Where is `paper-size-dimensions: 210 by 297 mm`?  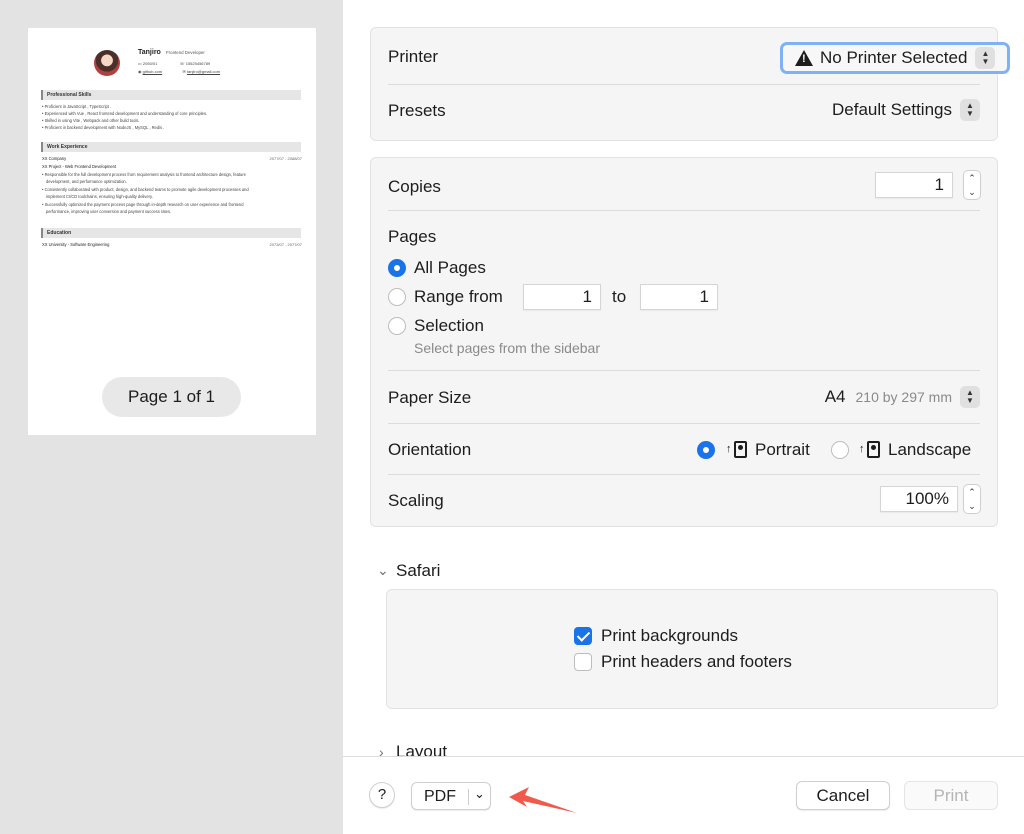 paper-size-dimensions: 210 by 297 mm is located at coordinates (904, 397).